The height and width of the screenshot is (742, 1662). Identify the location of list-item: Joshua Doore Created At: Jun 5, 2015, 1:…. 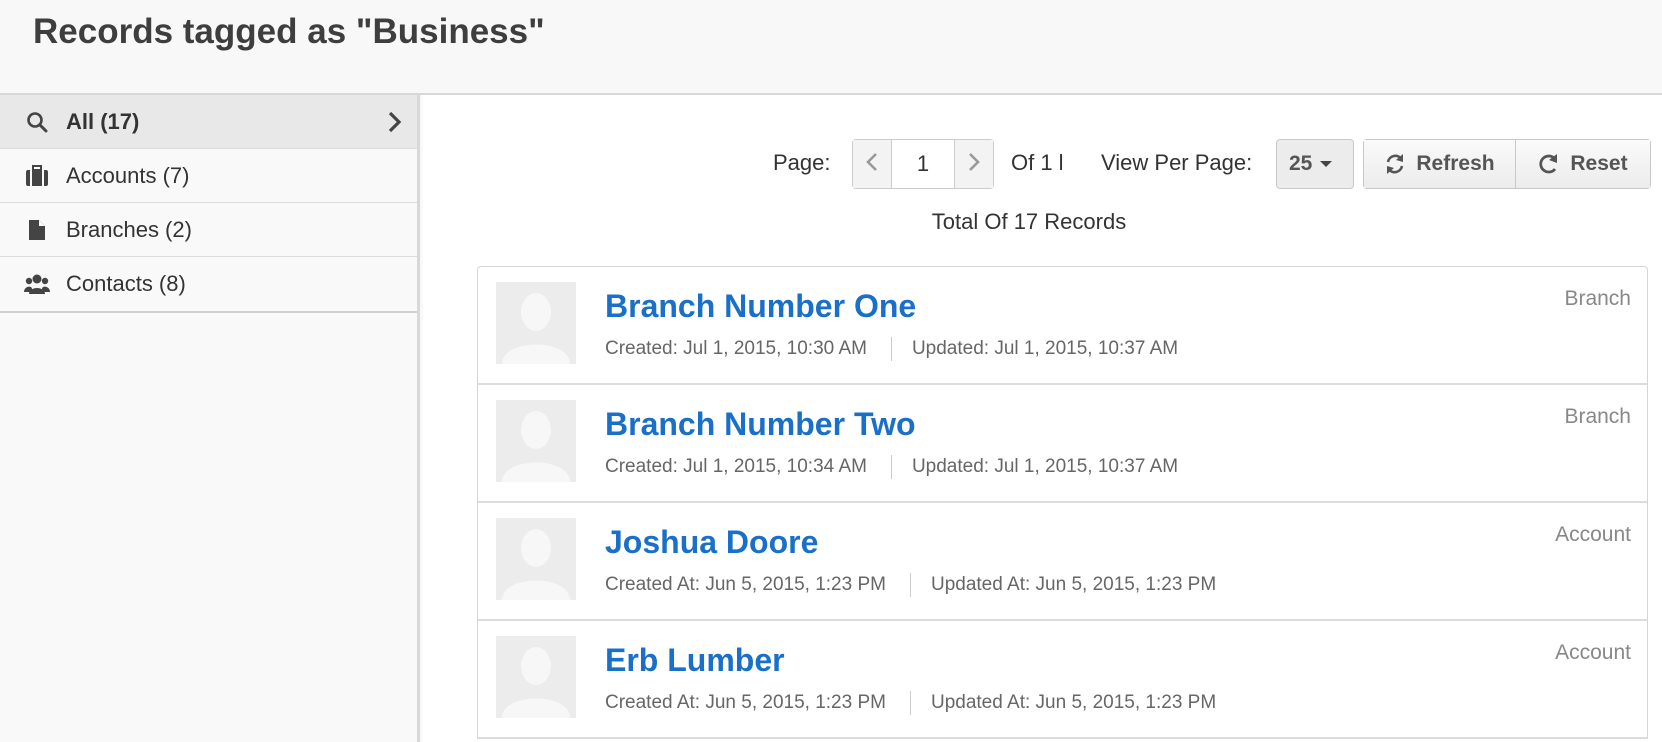
(1062, 562).